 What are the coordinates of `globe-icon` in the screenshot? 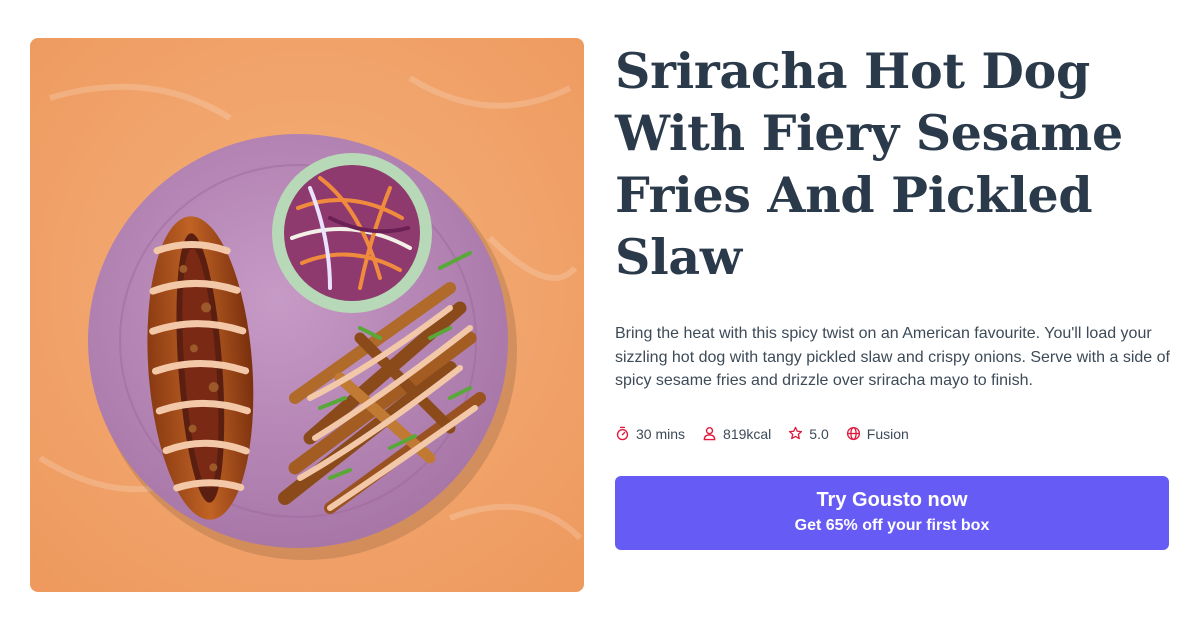 It's located at (853, 433).